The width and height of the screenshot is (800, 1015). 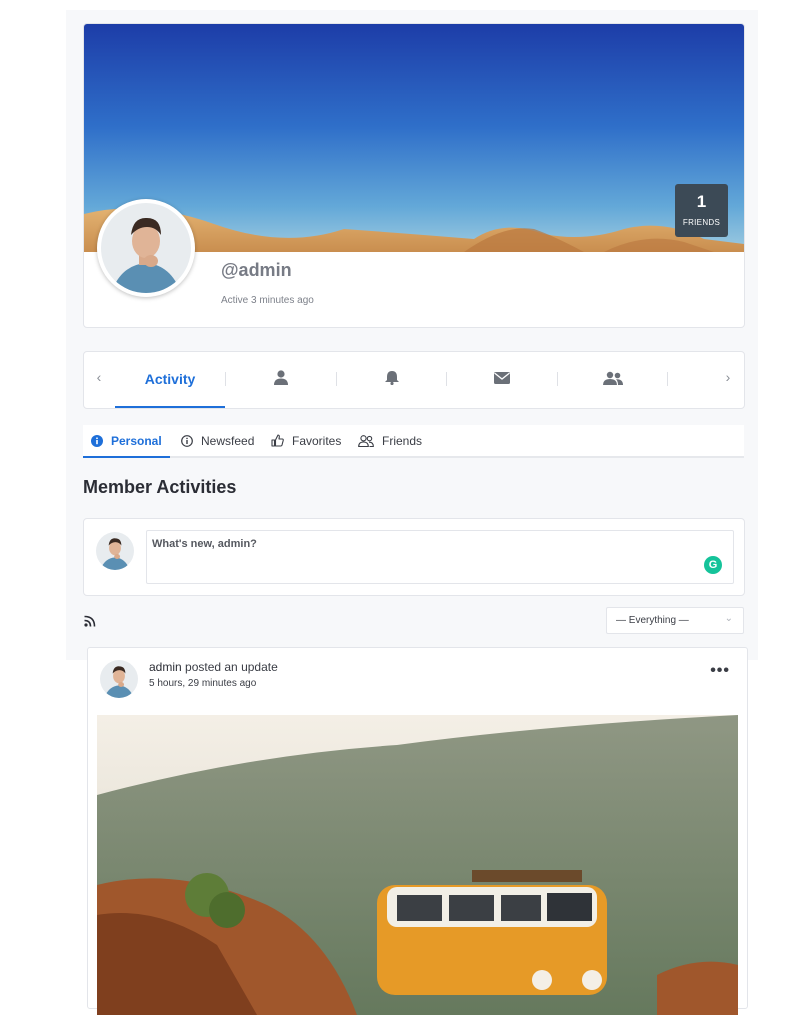 What do you see at coordinates (97, 440) in the screenshot?
I see `info-icon` at bounding box center [97, 440].